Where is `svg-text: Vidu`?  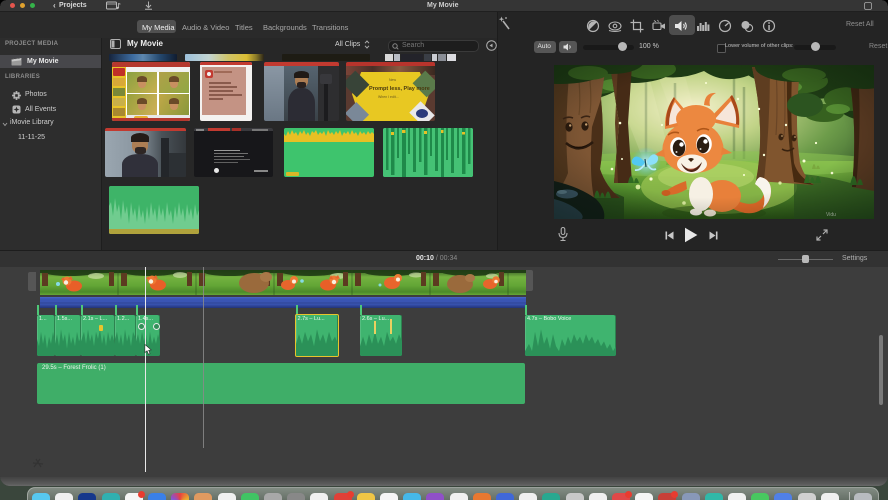 svg-text: Vidu is located at coordinates (831, 215).